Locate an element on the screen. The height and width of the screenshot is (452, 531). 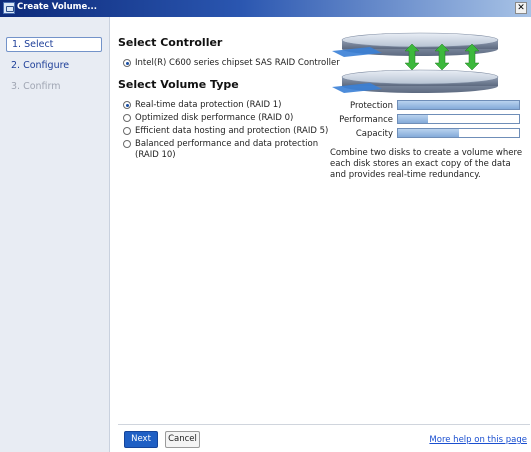
volume-option-label: Real-time data protection (RAID 1) is located at coordinates (208, 105).